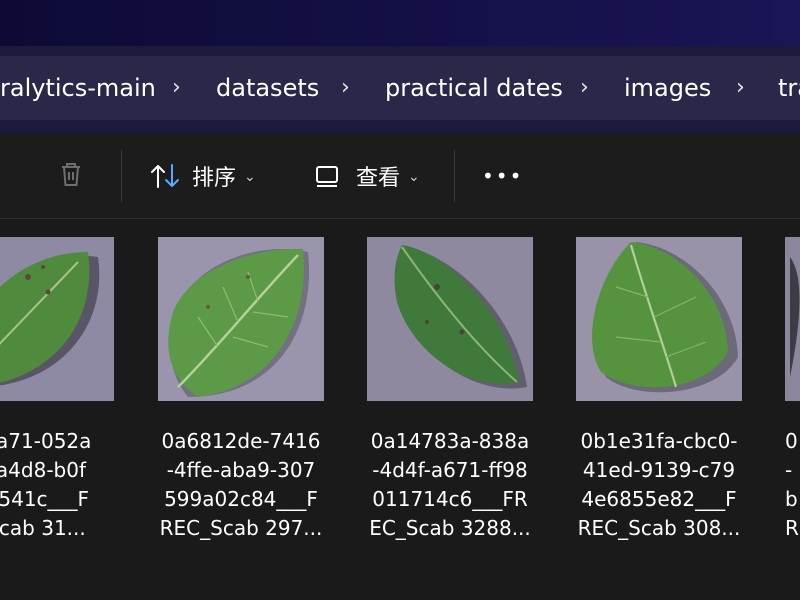 This screenshot has height=600, width=800. I want to click on more-options-button: •••, so click(502, 176).